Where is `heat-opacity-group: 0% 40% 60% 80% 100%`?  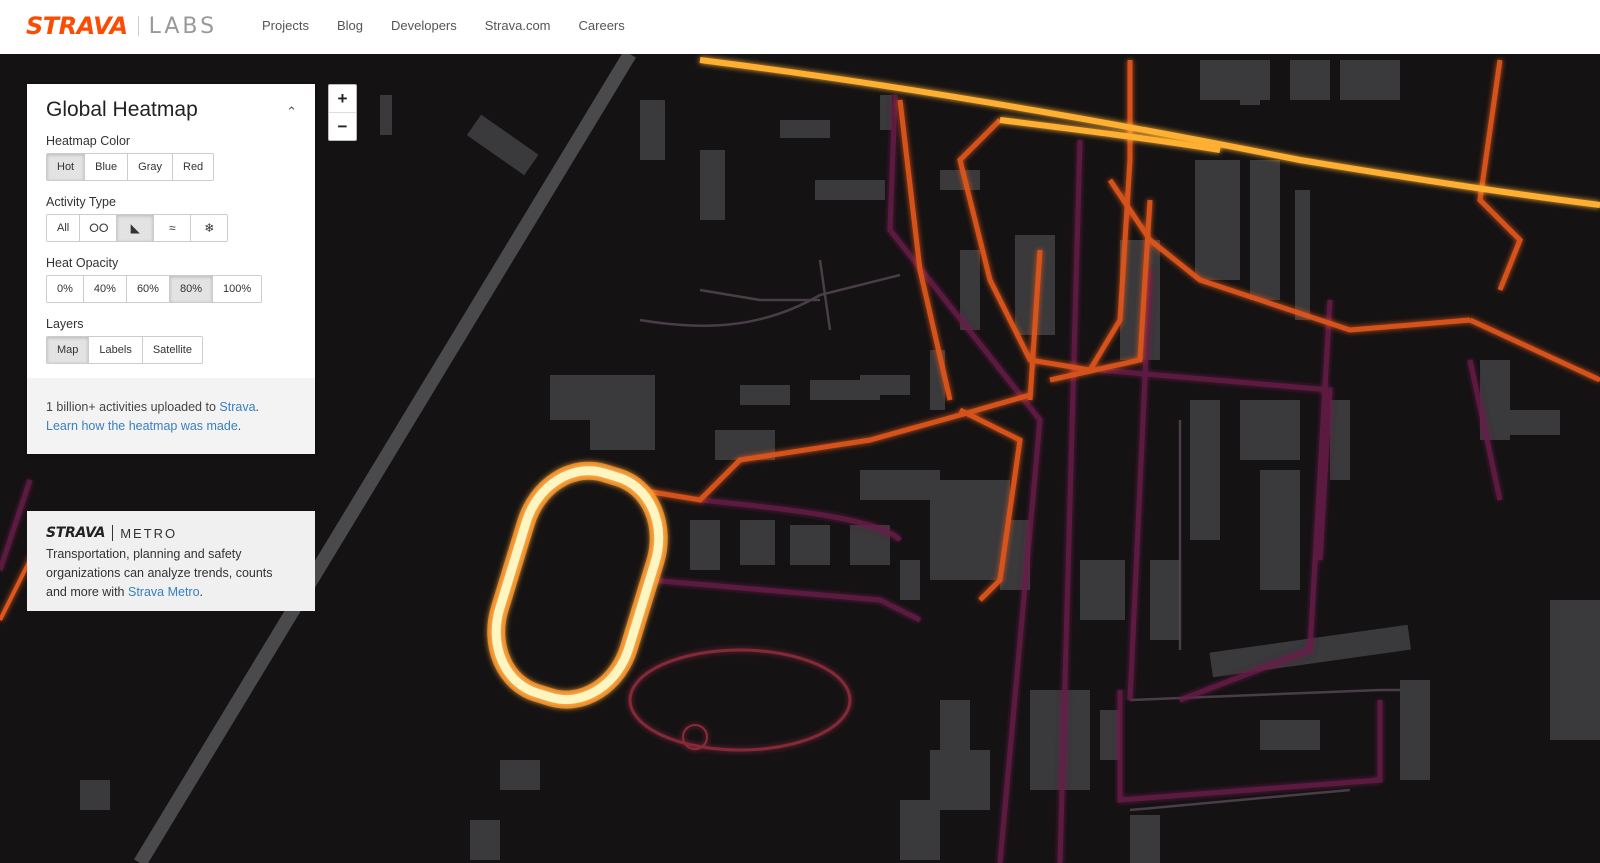
heat-opacity-group: 0% 40% 60% 80% 100% is located at coordinates (154, 289).